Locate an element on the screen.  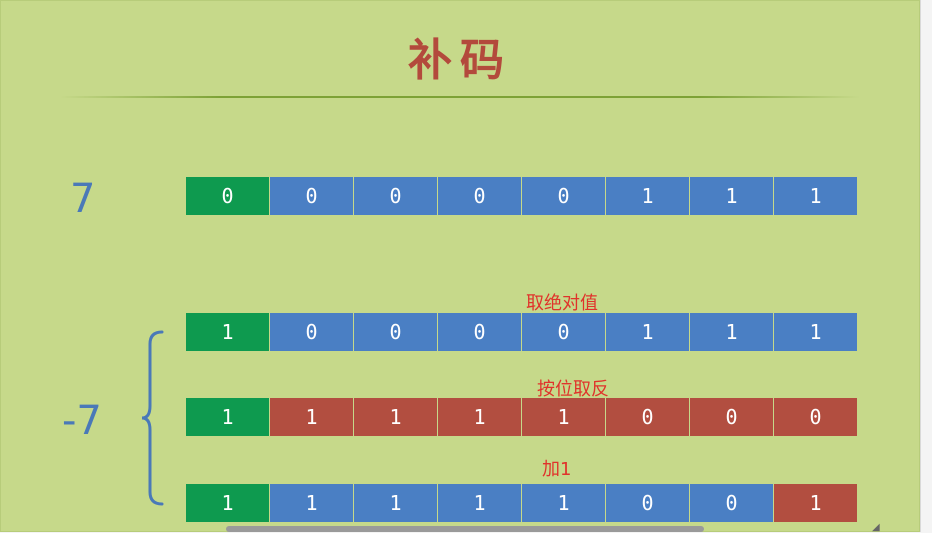
bit-row-inverted: 1 1 1 1 1 0 0 0 is located at coordinates (521, 417).